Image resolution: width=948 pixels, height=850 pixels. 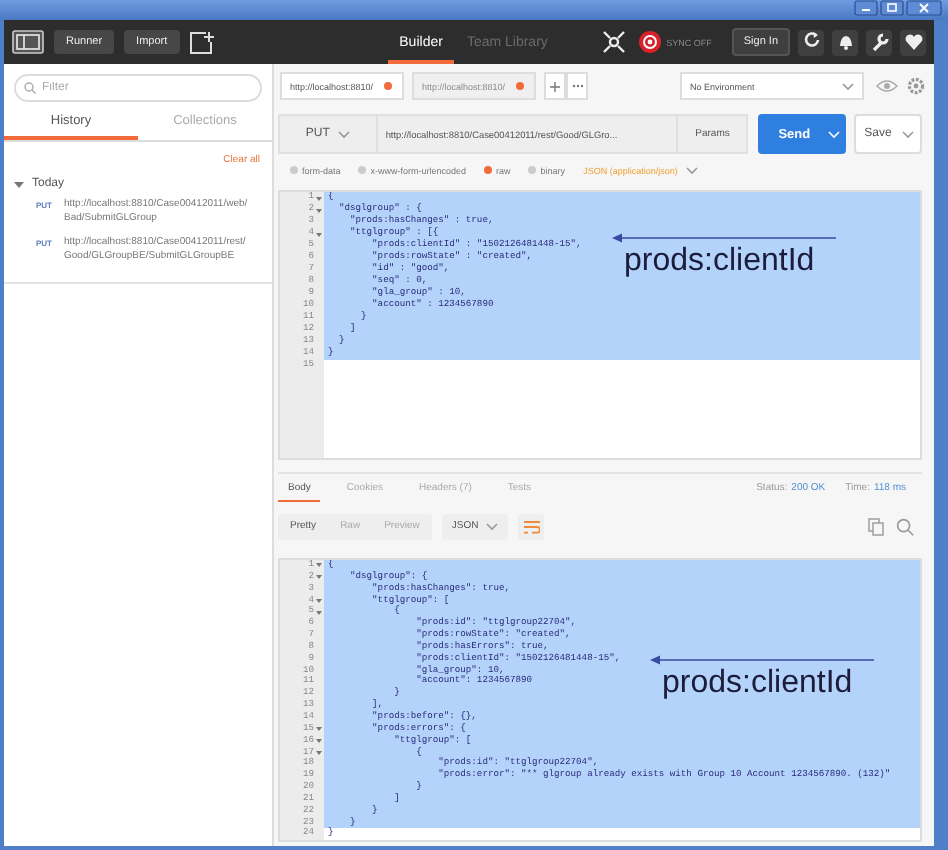 I want to click on close-icon, so click(x=924, y=8).